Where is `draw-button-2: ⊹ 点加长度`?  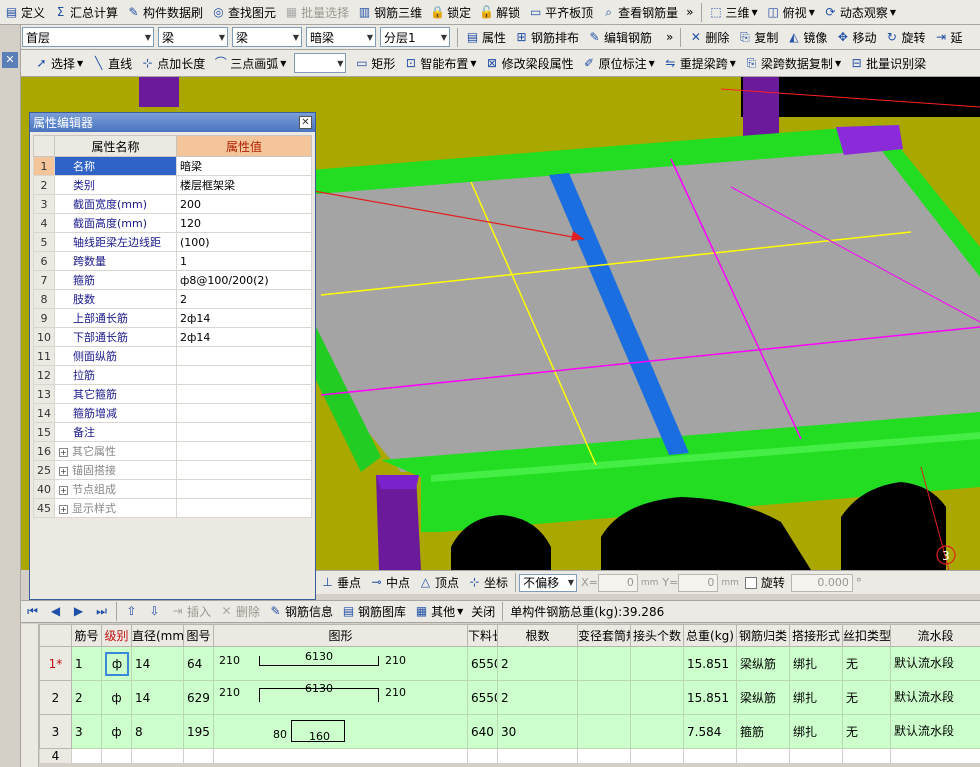 draw-button-2: ⊹ 点加长度 is located at coordinates (172, 63).